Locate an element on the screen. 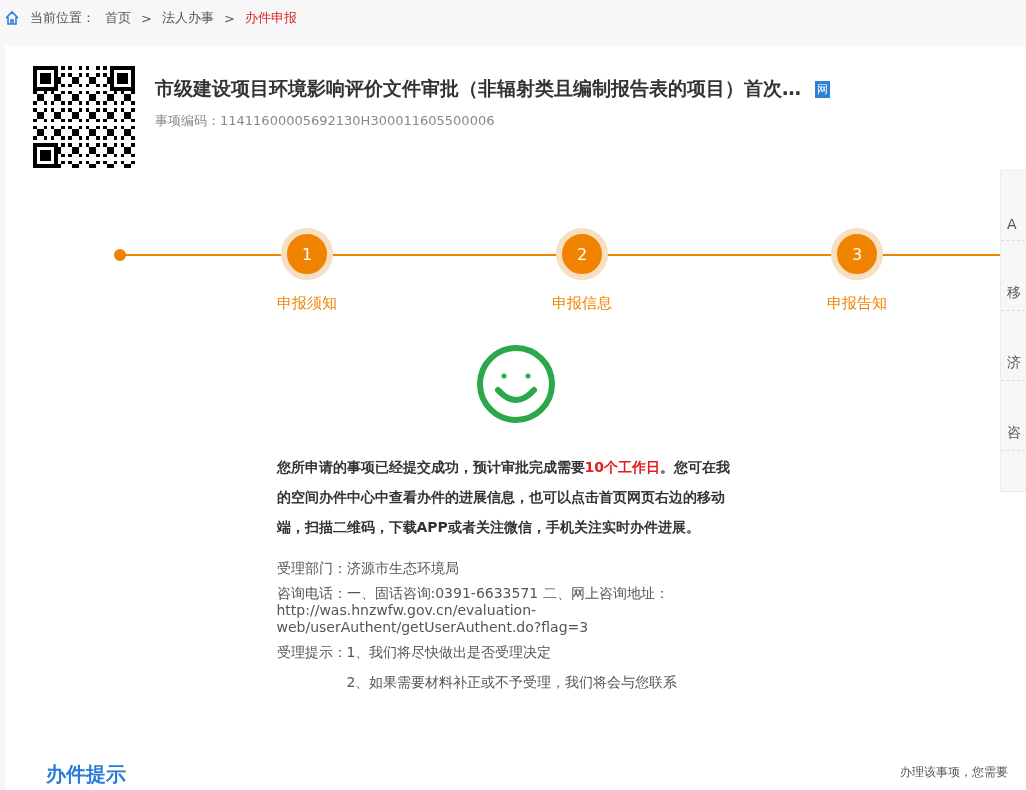 The image size is (1026, 790). side-item: 济 is located at coordinates (1013, 346).